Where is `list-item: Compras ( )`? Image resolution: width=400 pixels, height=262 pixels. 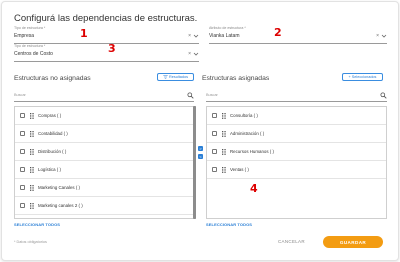 list-item: Compras ( ) is located at coordinates (105, 116).